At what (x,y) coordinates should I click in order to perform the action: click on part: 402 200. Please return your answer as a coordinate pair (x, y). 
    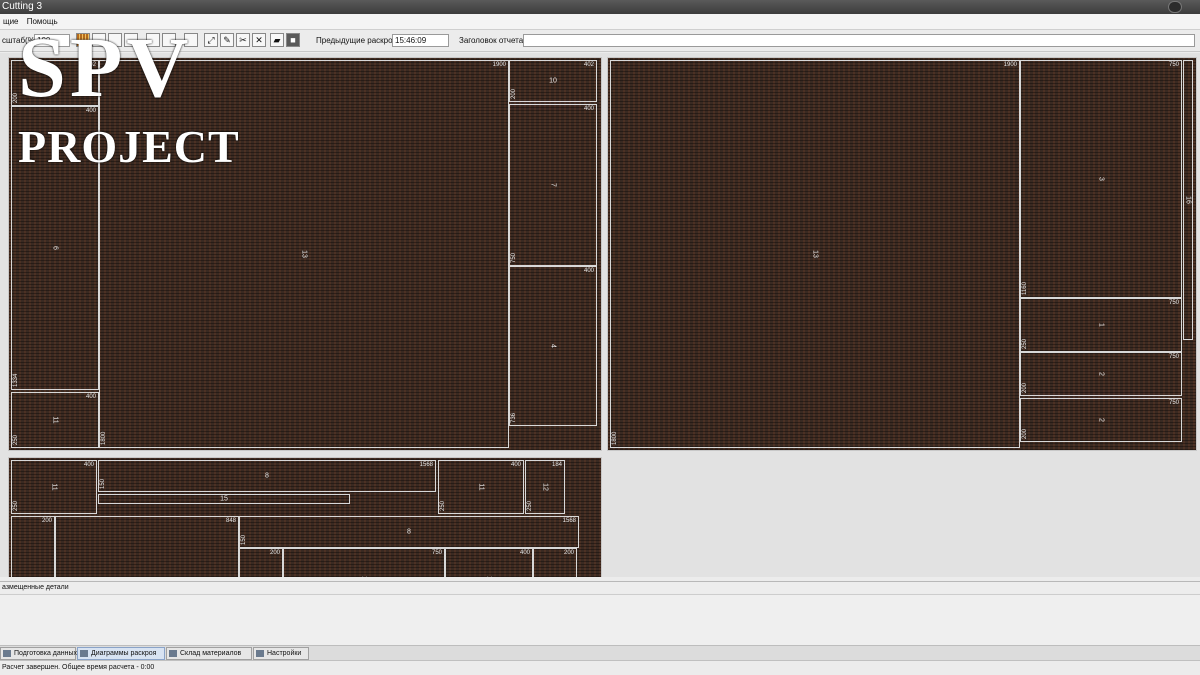
    Looking at the image, I should click on (55, 83).